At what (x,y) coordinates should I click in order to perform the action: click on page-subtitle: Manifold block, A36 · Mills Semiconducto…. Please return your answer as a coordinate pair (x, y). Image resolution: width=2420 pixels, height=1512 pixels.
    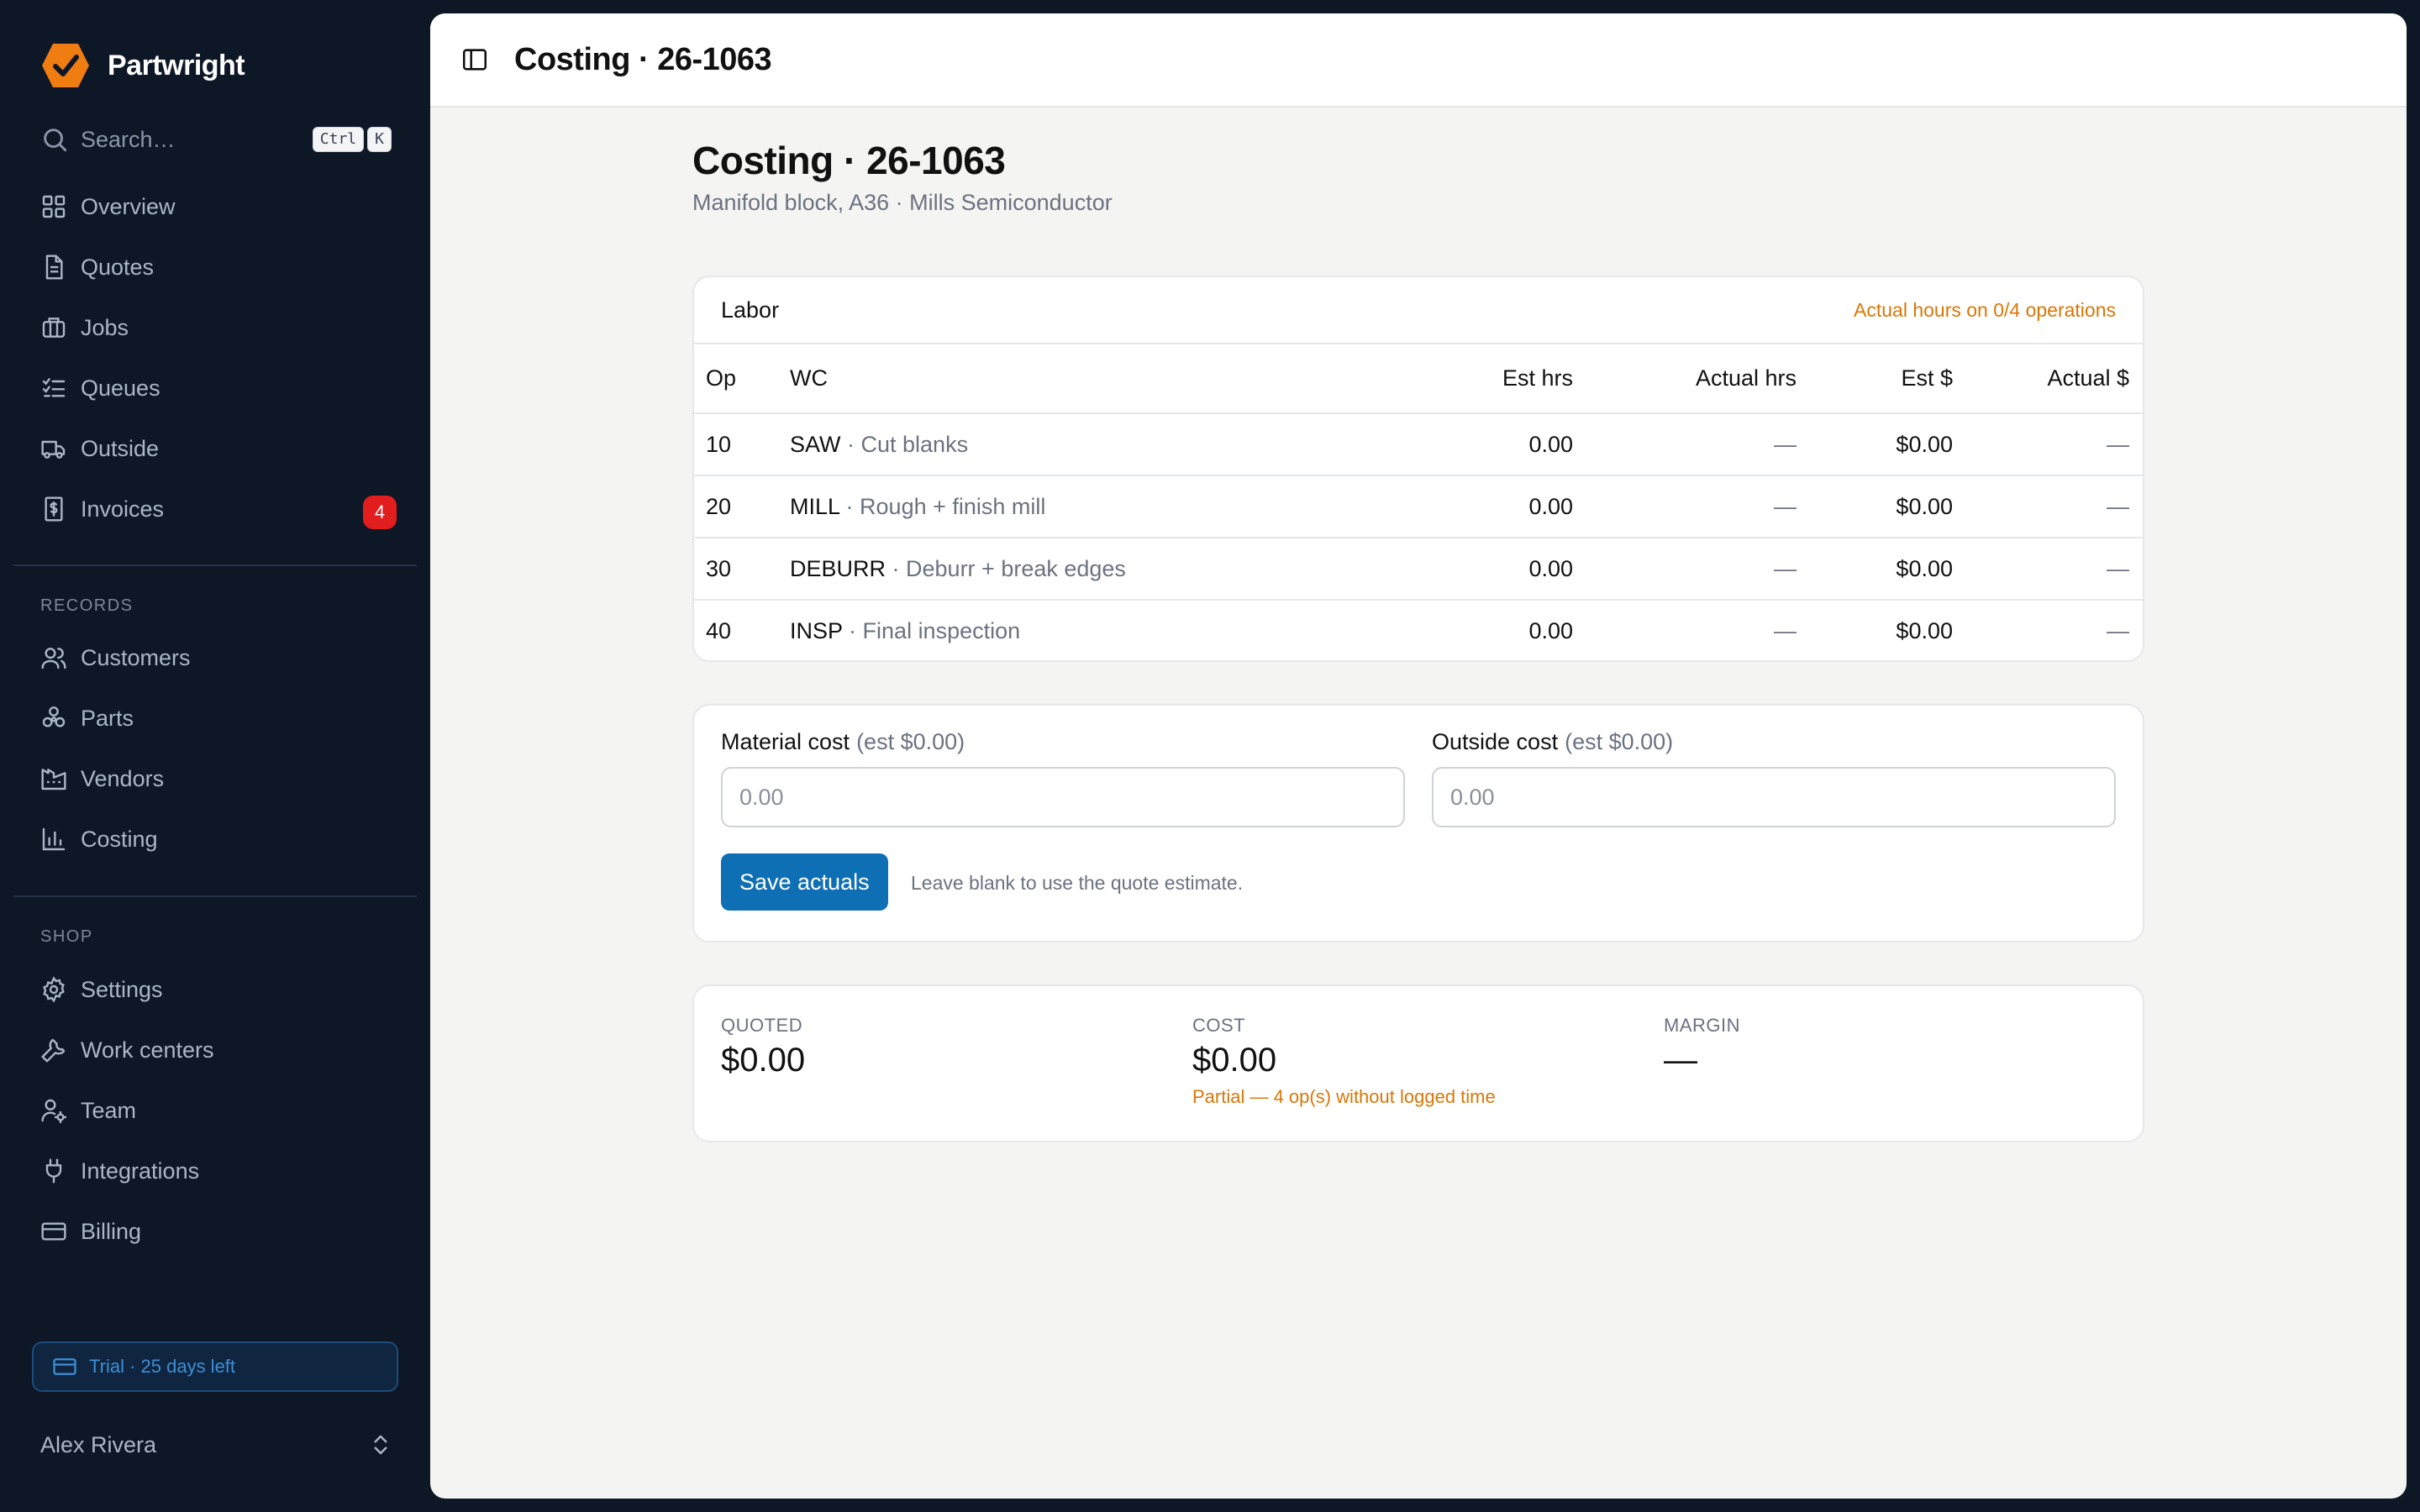
    Looking at the image, I should click on (902, 202).